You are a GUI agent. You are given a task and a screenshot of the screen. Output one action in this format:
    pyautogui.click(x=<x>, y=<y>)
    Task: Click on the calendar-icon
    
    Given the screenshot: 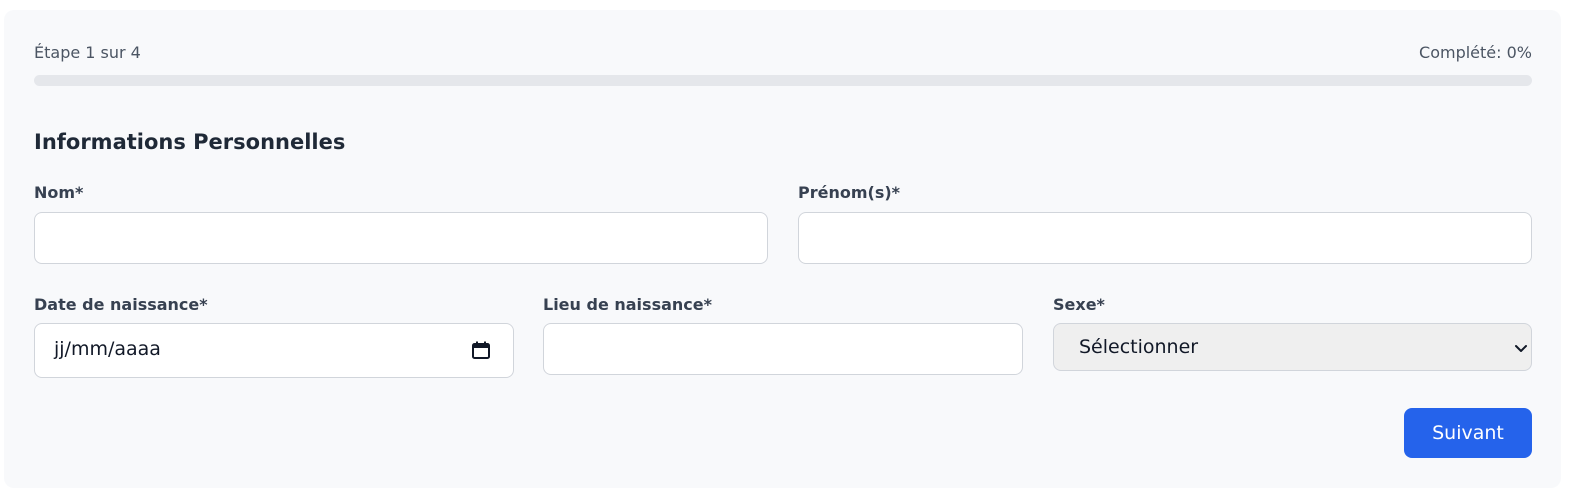 What is the action you would take?
    pyautogui.click(x=481, y=350)
    